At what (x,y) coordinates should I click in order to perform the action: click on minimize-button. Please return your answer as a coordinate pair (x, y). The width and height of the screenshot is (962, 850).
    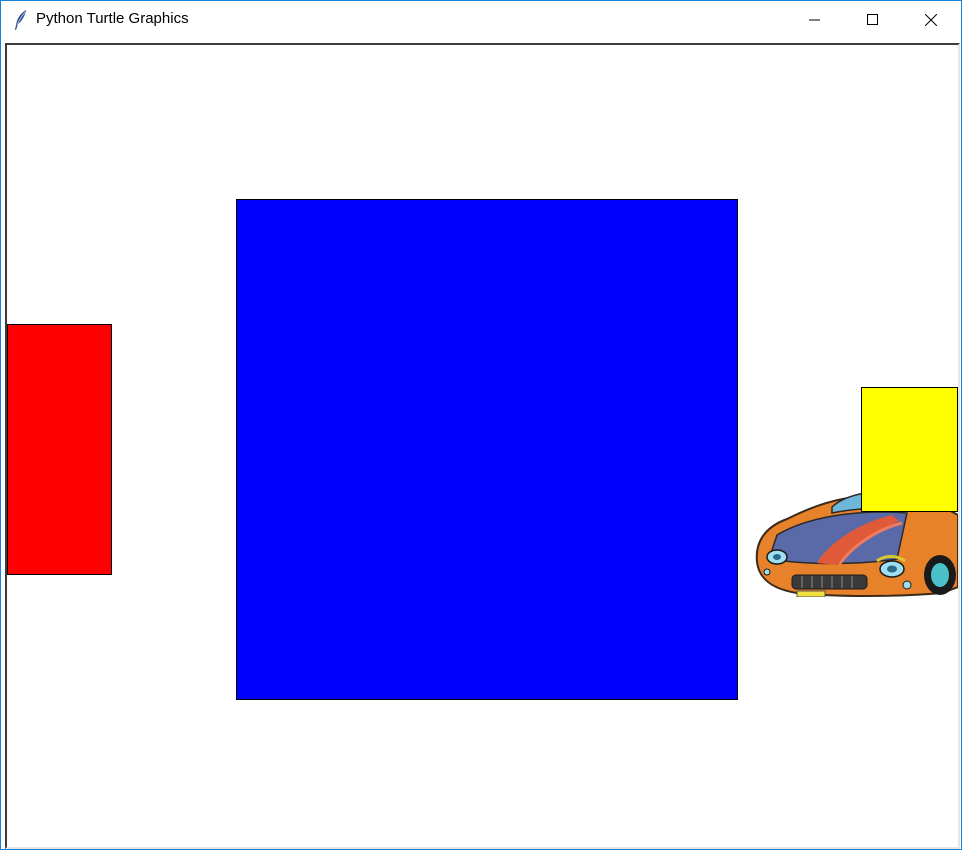
    Looking at the image, I should click on (815, 20).